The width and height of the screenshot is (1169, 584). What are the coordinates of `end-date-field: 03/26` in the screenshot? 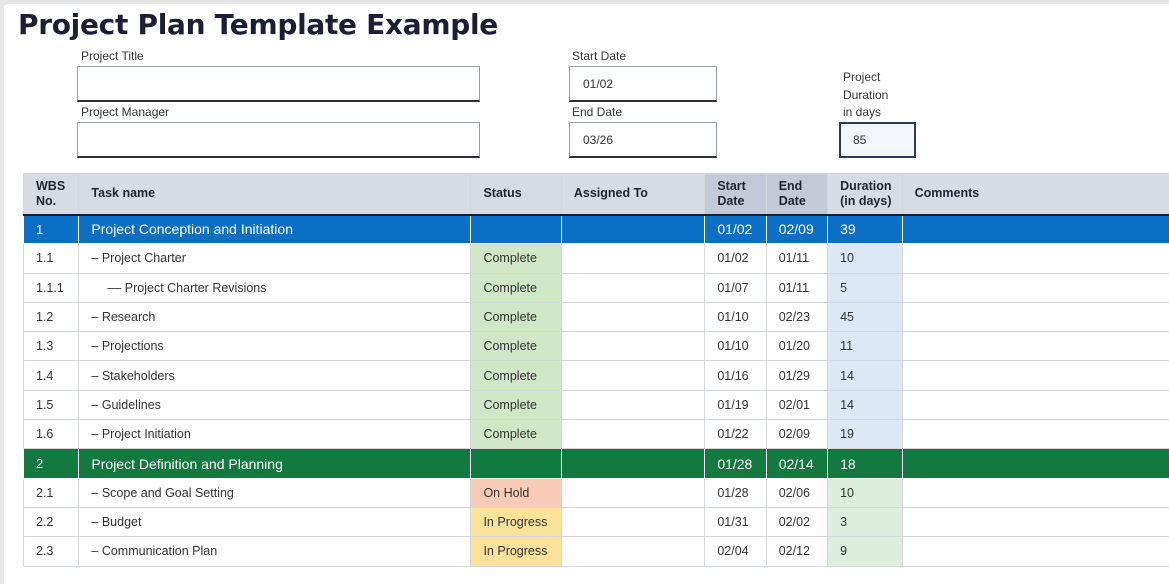 It's located at (643, 140).